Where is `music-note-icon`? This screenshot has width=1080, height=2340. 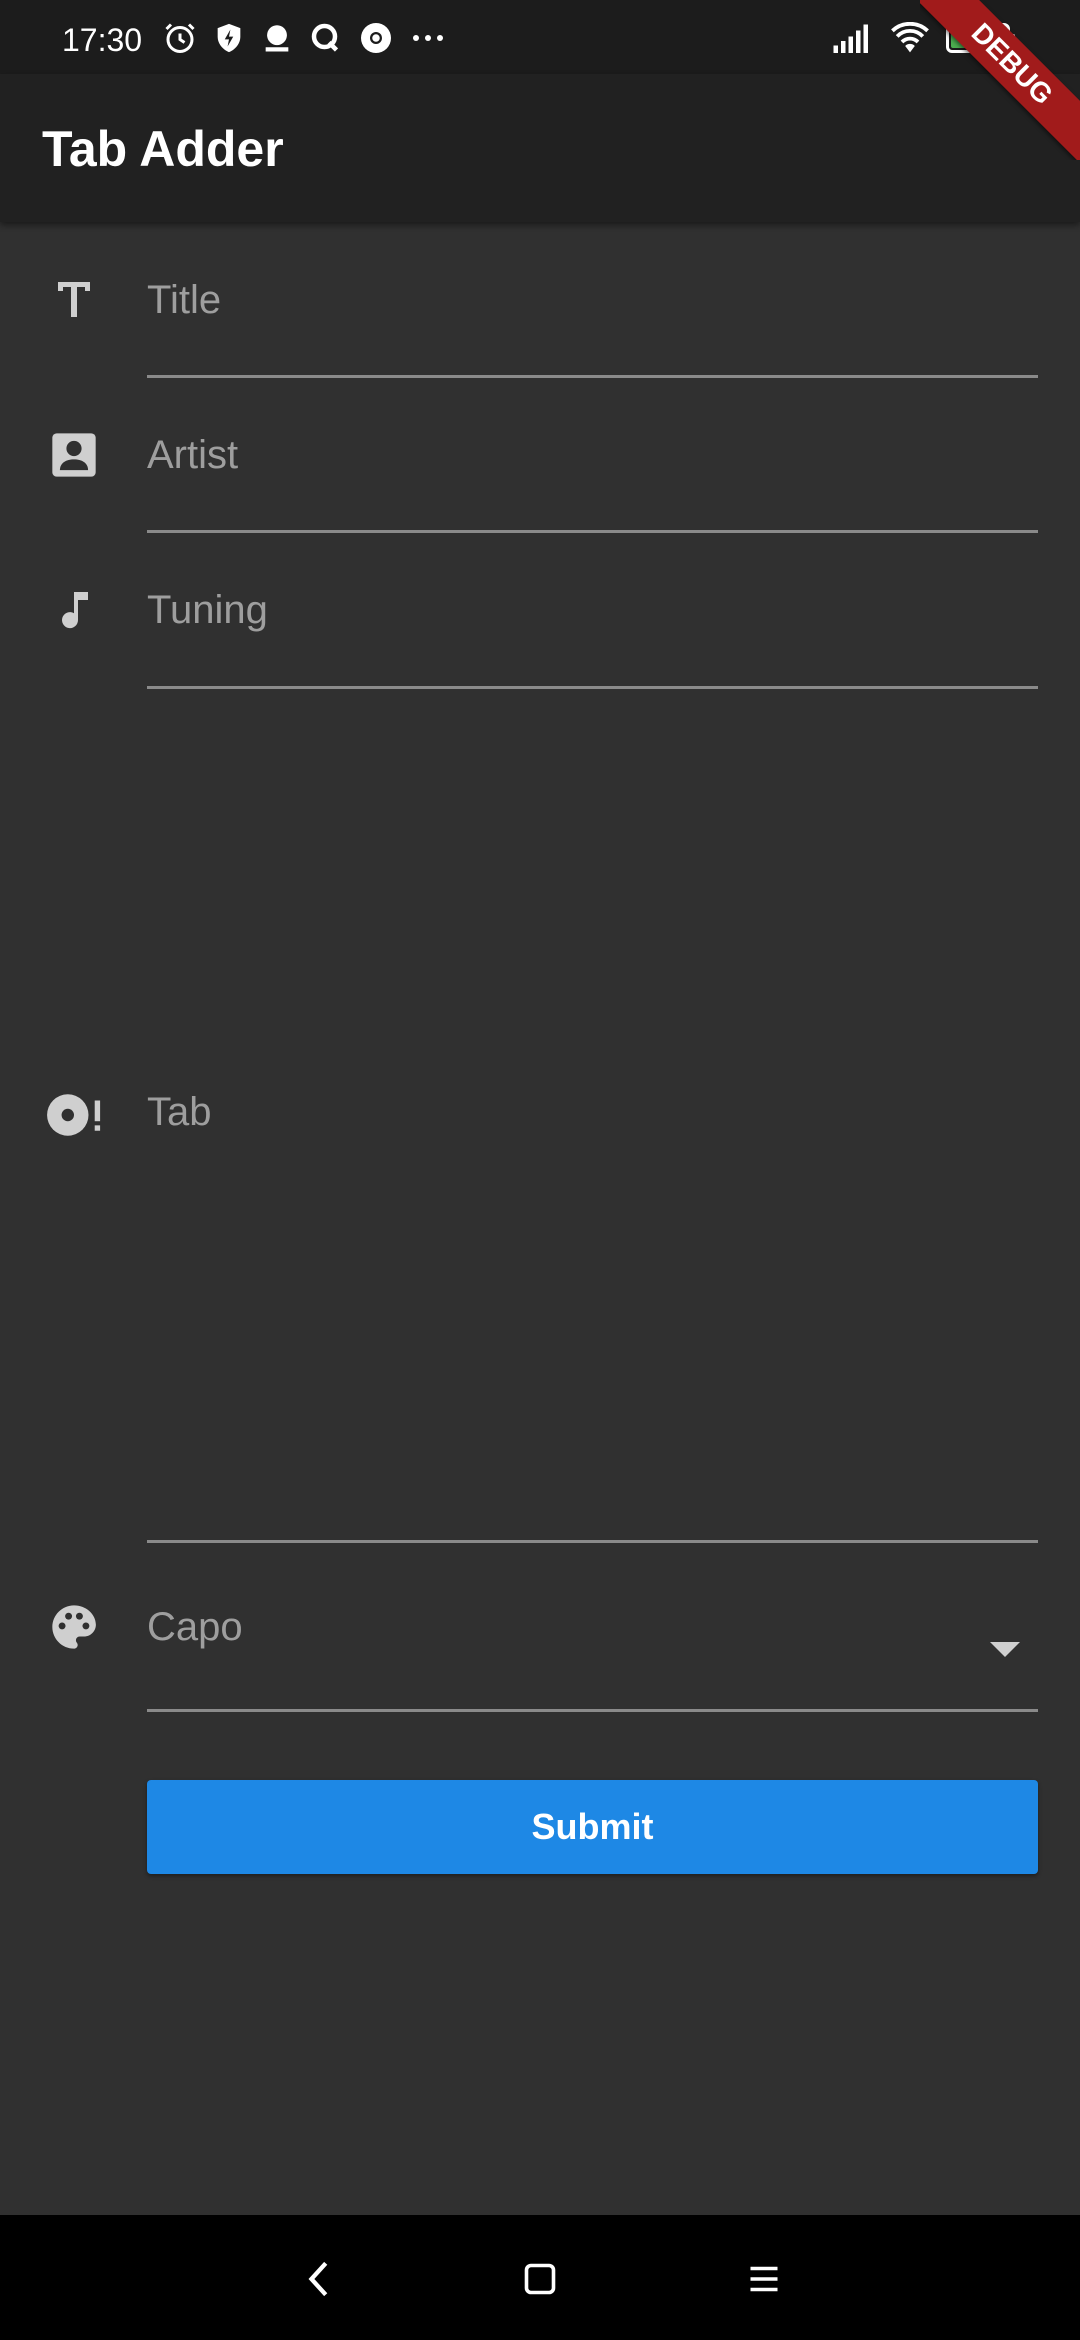 music-note-icon is located at coordinates (74, 610).